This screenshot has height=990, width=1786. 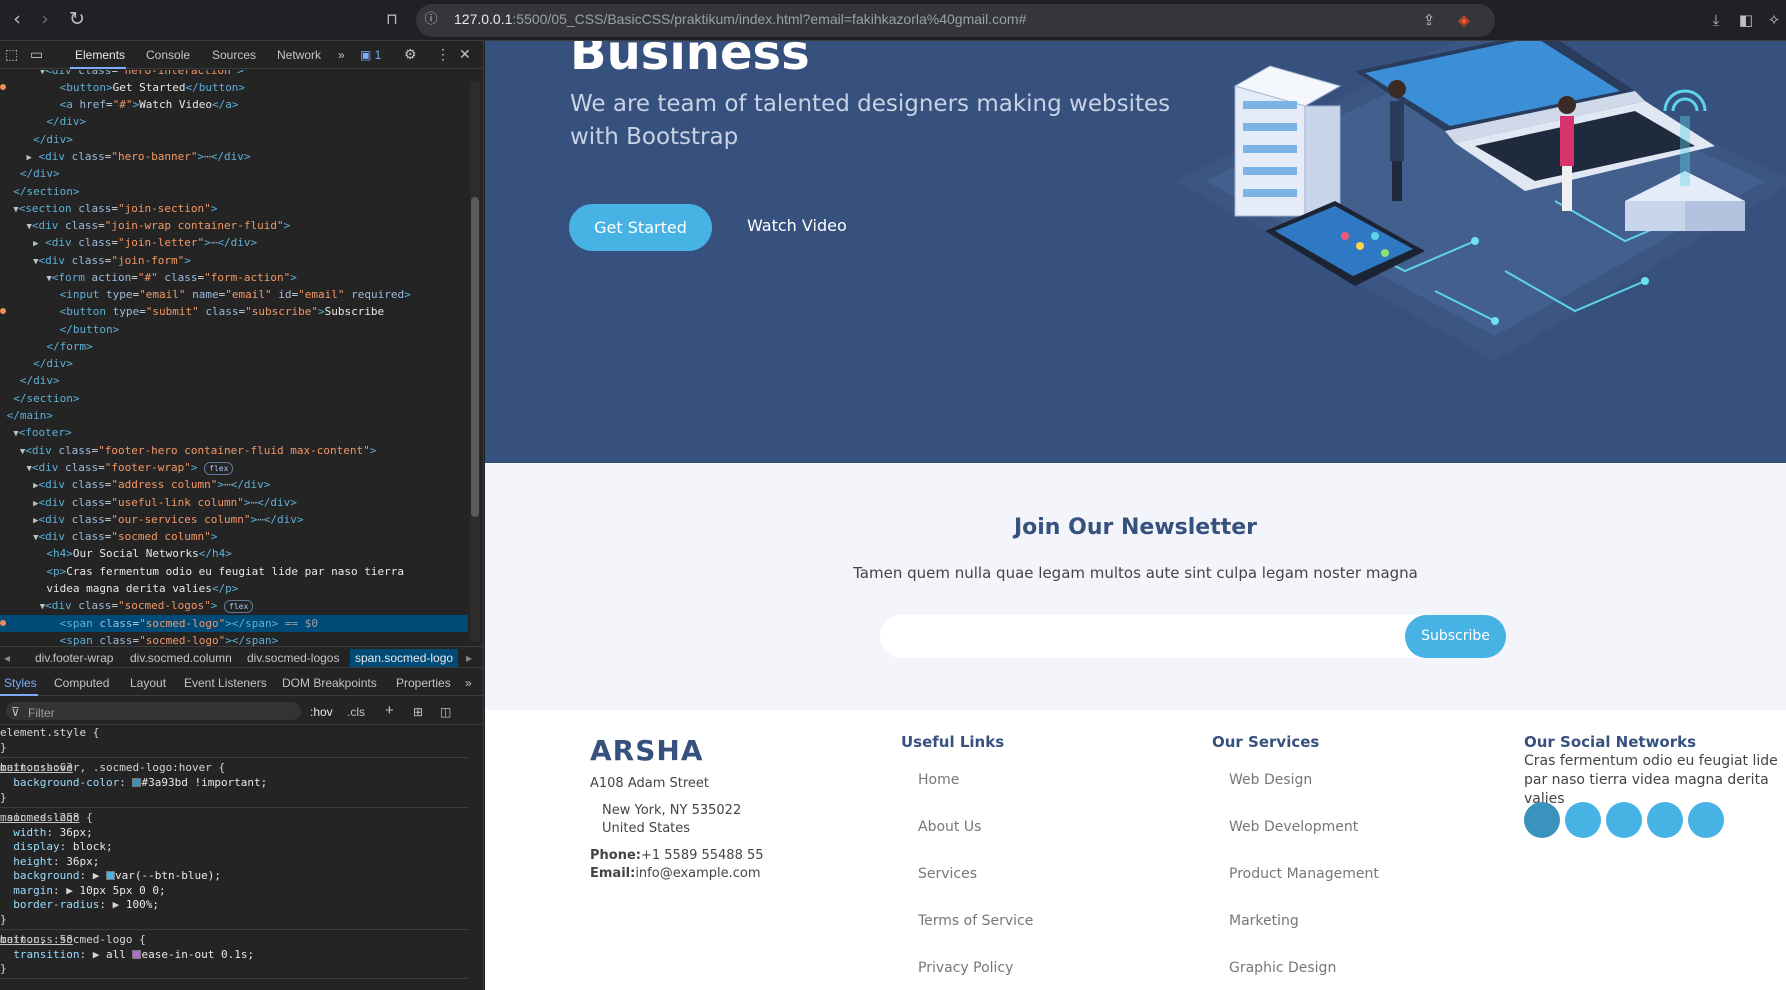 What do you see at coordinates (234, 733) in the screenshot?
I see `rule-element-style: element.style {` at bounding box center [234, 733].